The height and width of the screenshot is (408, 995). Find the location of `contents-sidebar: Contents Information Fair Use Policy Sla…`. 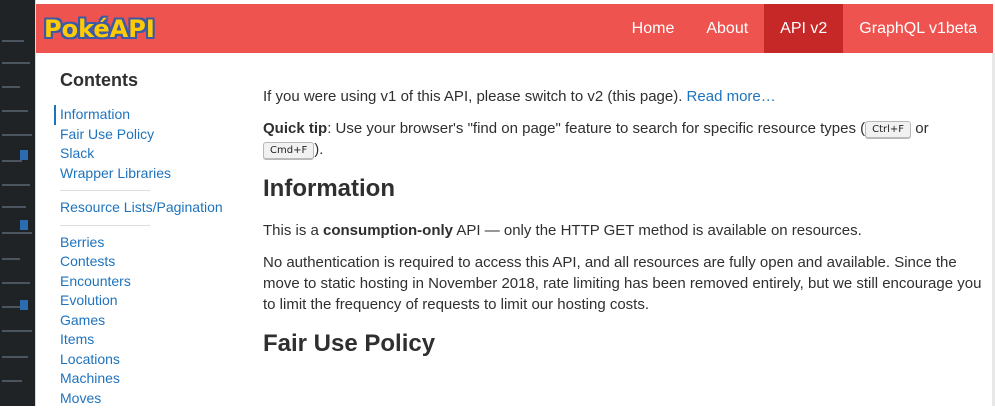

contents-sidebar: Contents Information Fair Use Policy Sla… is located at coordinates (144, 239).